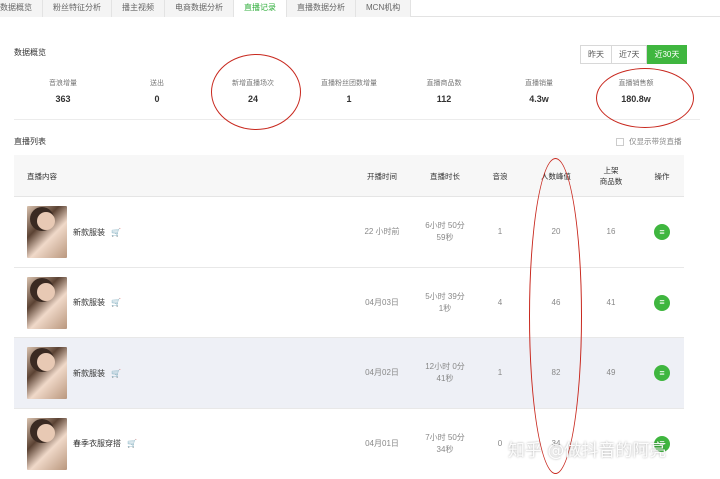  Describe the element at coordinates (445, 373) in the screenshot. I see `cell-duration: 12小时 0分 41秒` at that location.